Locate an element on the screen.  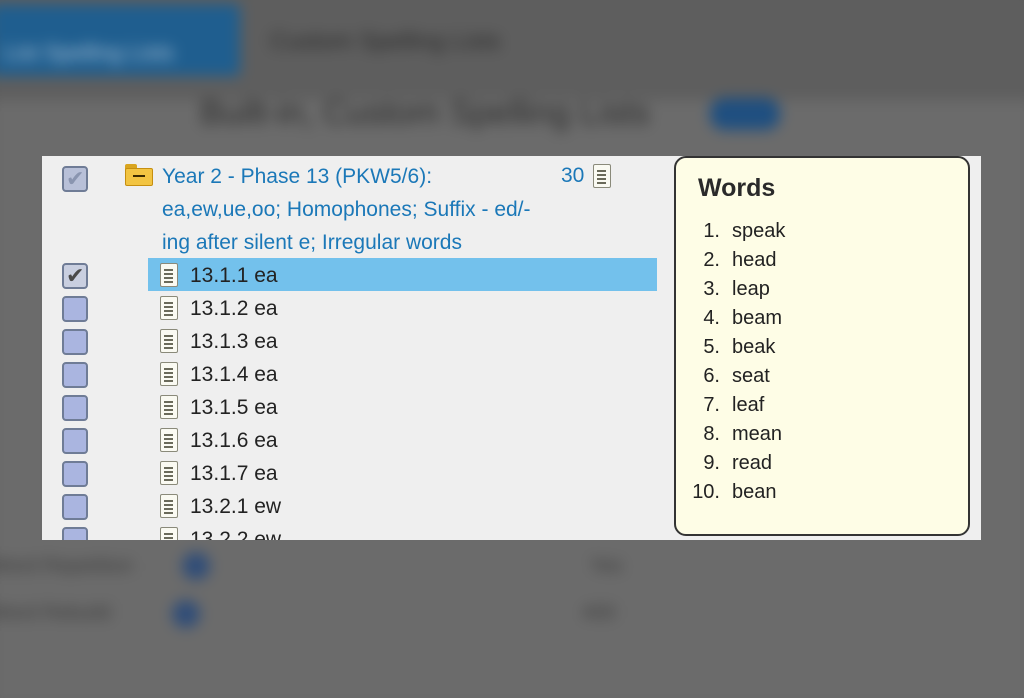
list-item: 13.1.4 ea is located at coordinates (352, 374).